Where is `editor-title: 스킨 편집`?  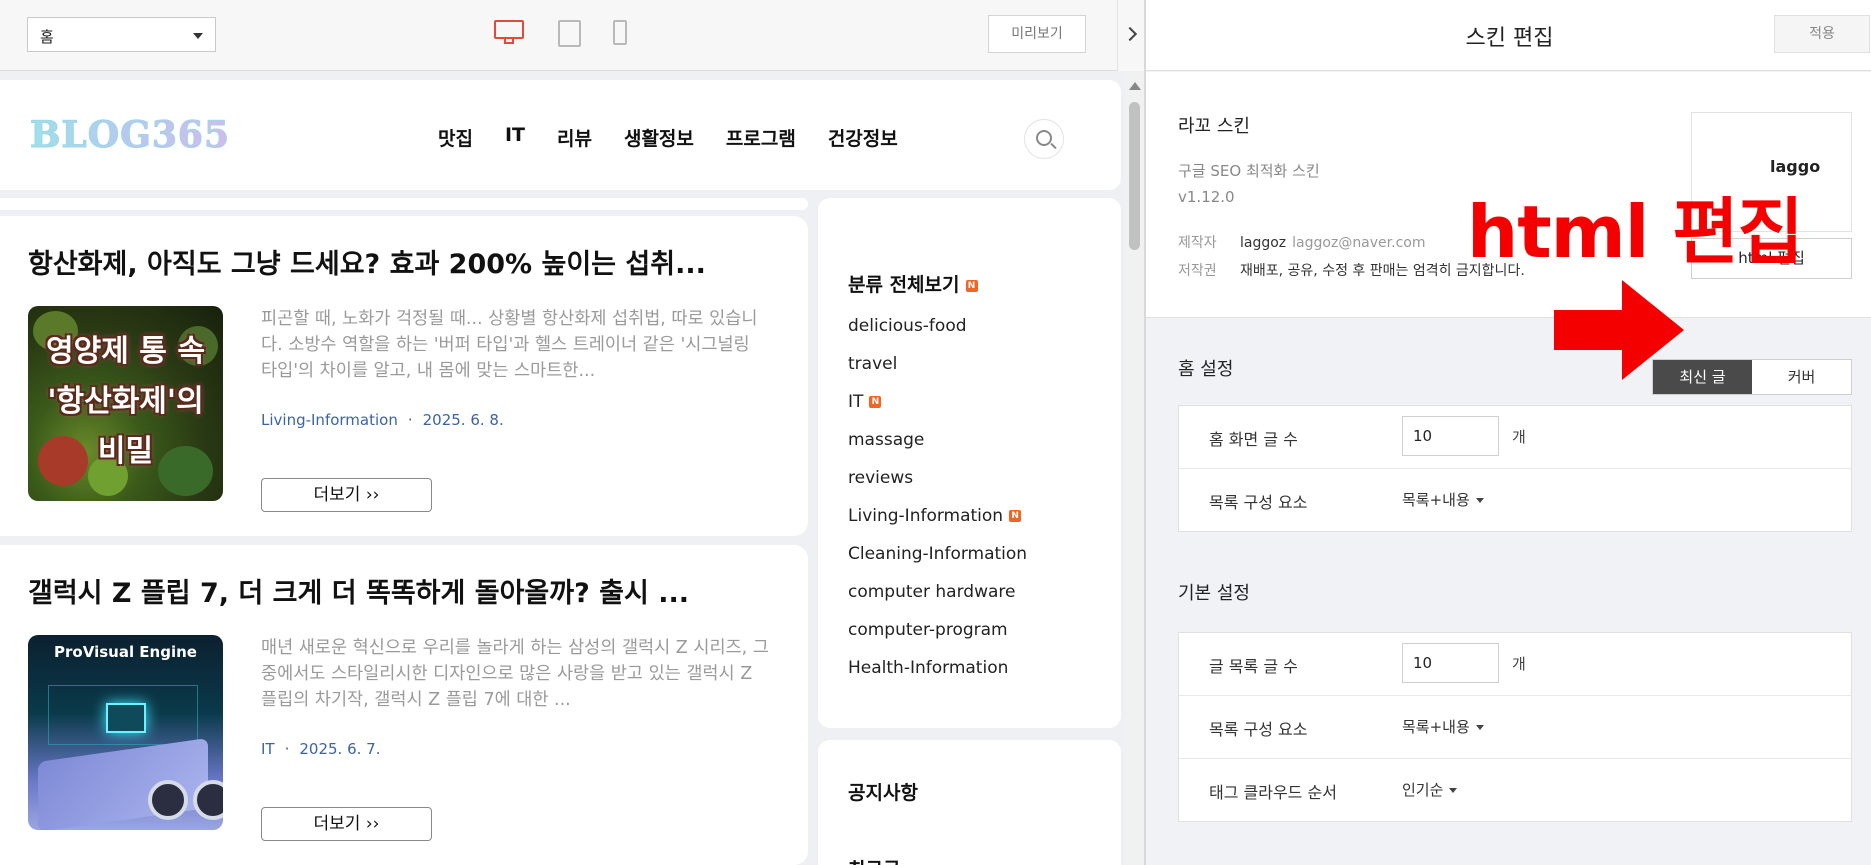 editor-title: 스킨 편집 is located at coordinates (1509, 38).